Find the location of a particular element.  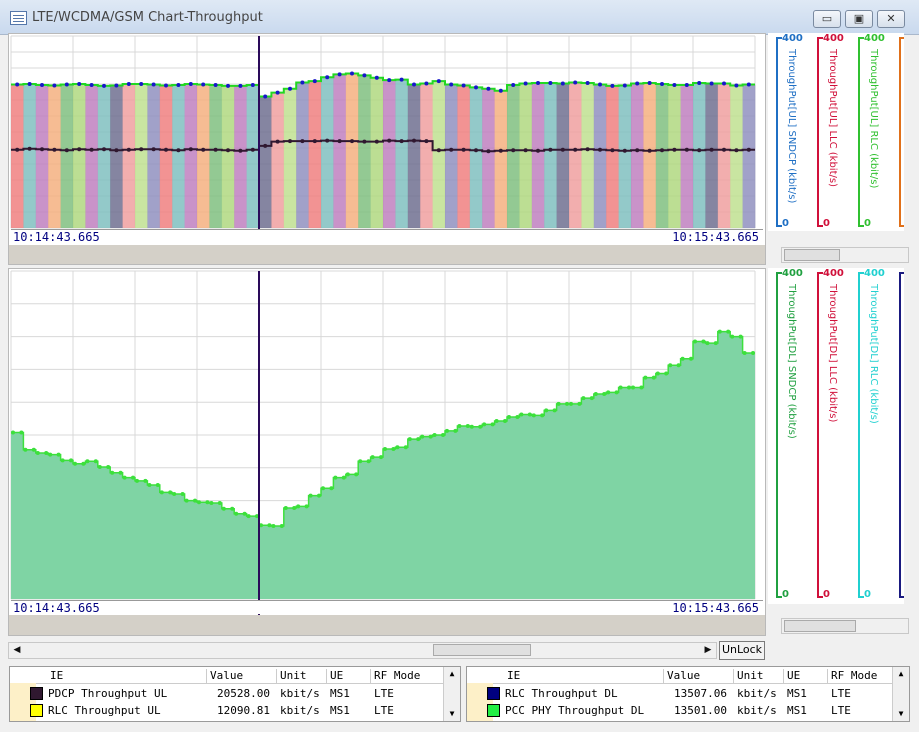

dl-chart-footer is located at coordinates (387, 625).